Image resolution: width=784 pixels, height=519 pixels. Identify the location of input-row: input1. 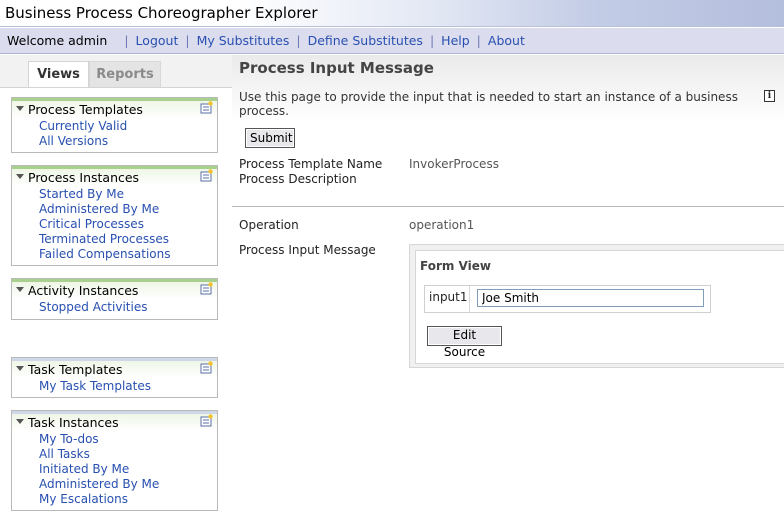
(567, 299).